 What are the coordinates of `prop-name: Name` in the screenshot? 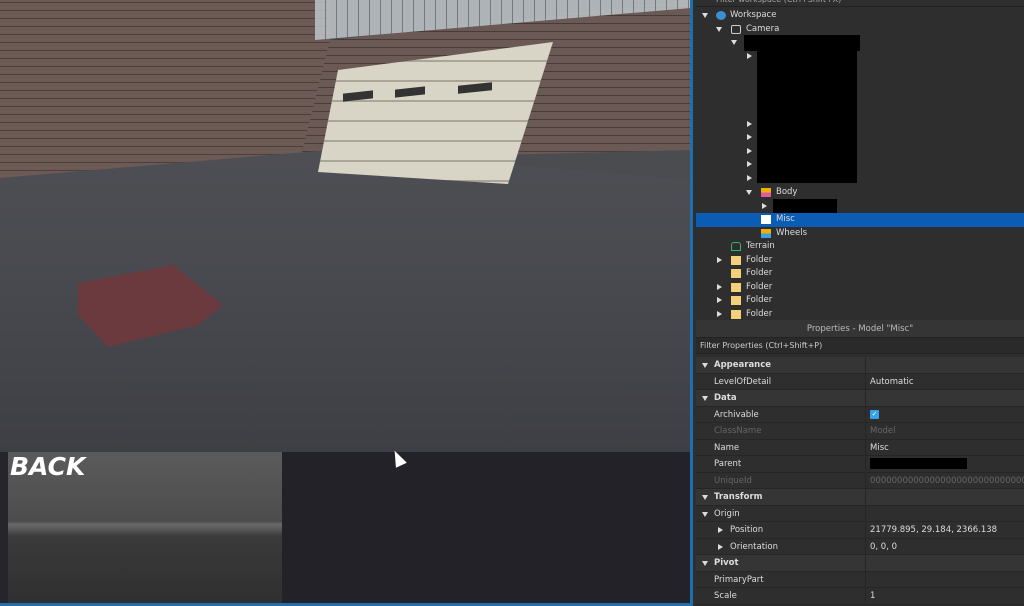 It's located at (781, 447).